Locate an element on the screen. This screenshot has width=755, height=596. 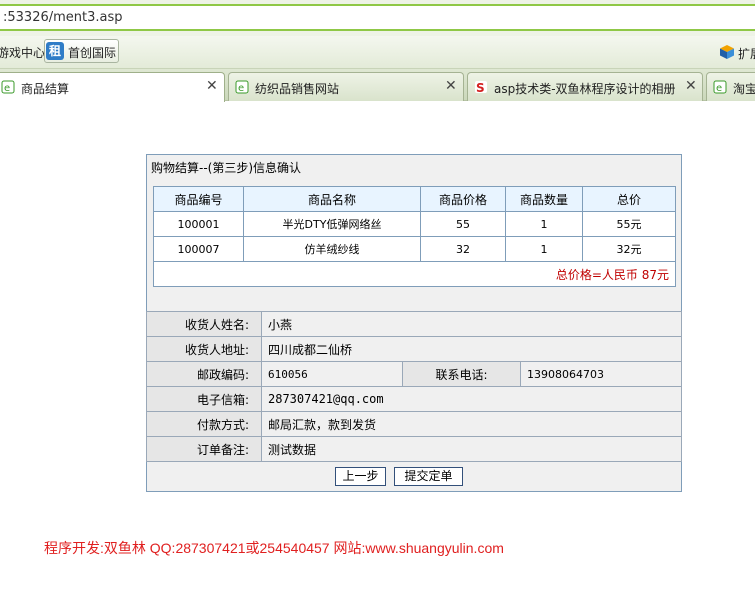
button-row: 上一步 提交定单 is located at coordinates (414, 478).